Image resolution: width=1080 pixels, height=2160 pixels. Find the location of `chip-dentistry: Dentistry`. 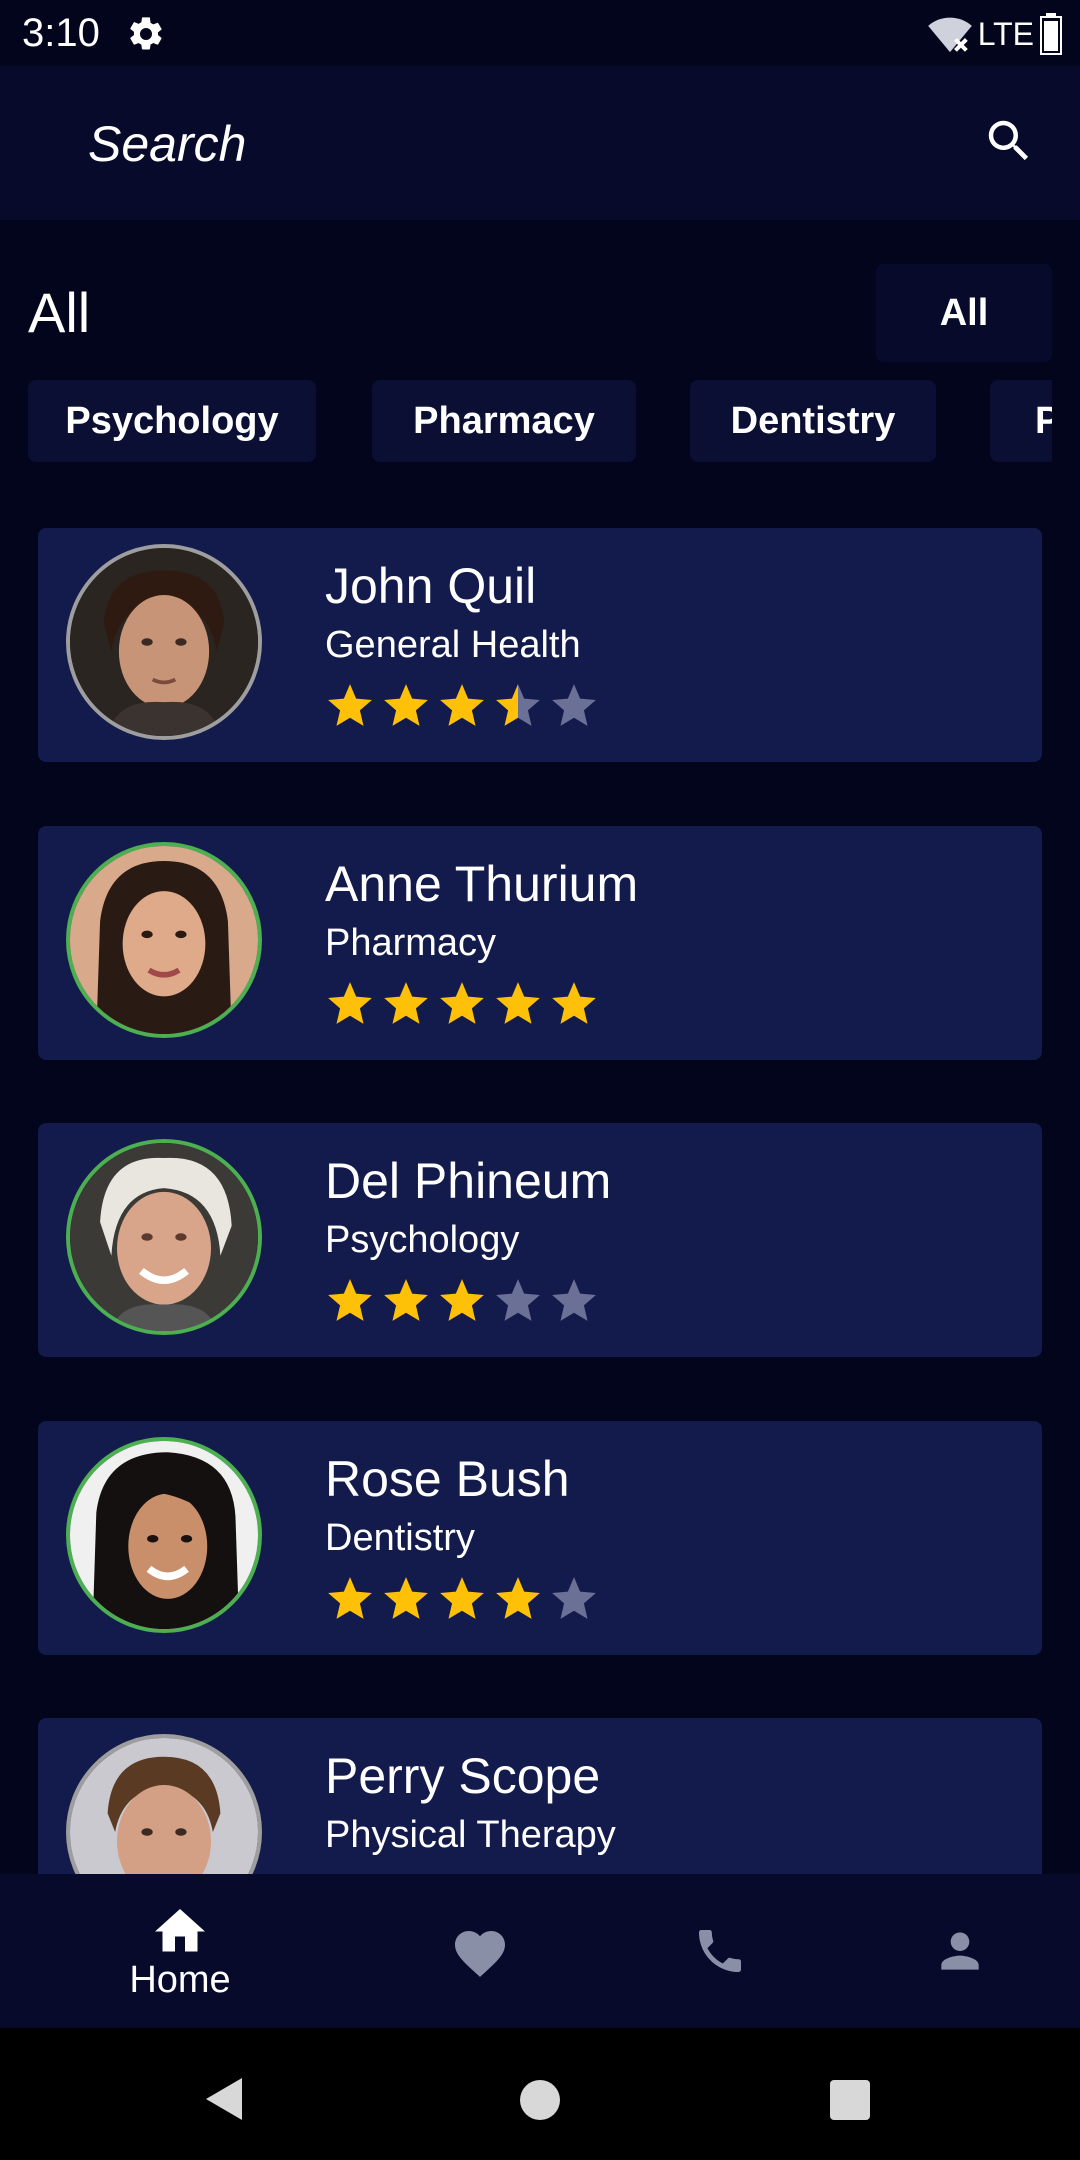

chip-dentistry: Dentistry is located at coordinates (813, 421).